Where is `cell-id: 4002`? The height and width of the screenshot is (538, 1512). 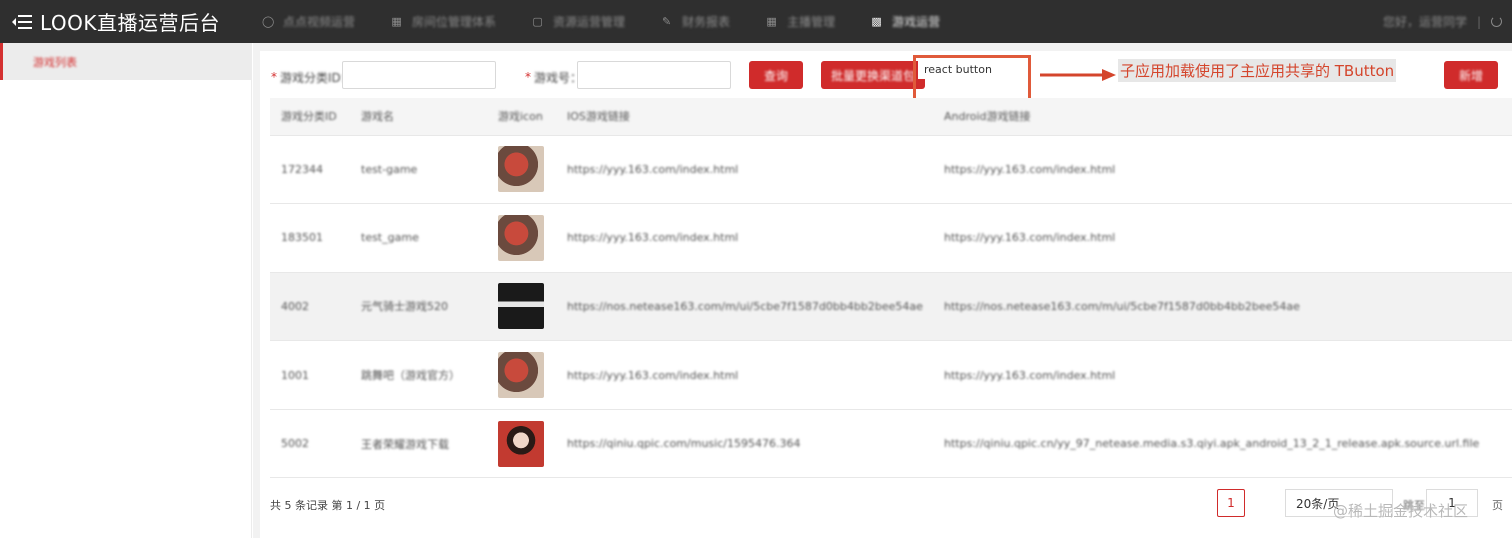 cell-id: 4002 is located at coordinates (310, 307).